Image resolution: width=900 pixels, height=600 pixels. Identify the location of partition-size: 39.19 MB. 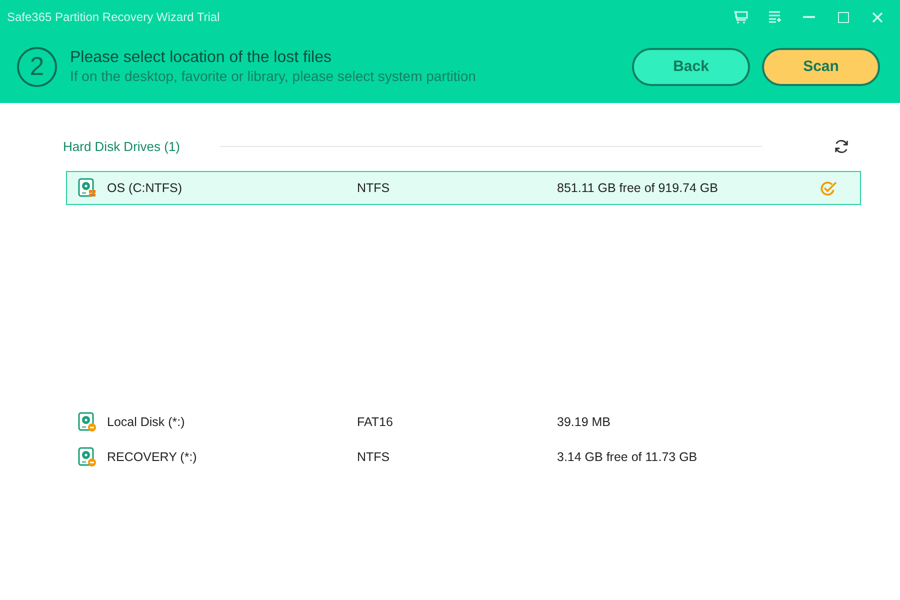
(584, 422).